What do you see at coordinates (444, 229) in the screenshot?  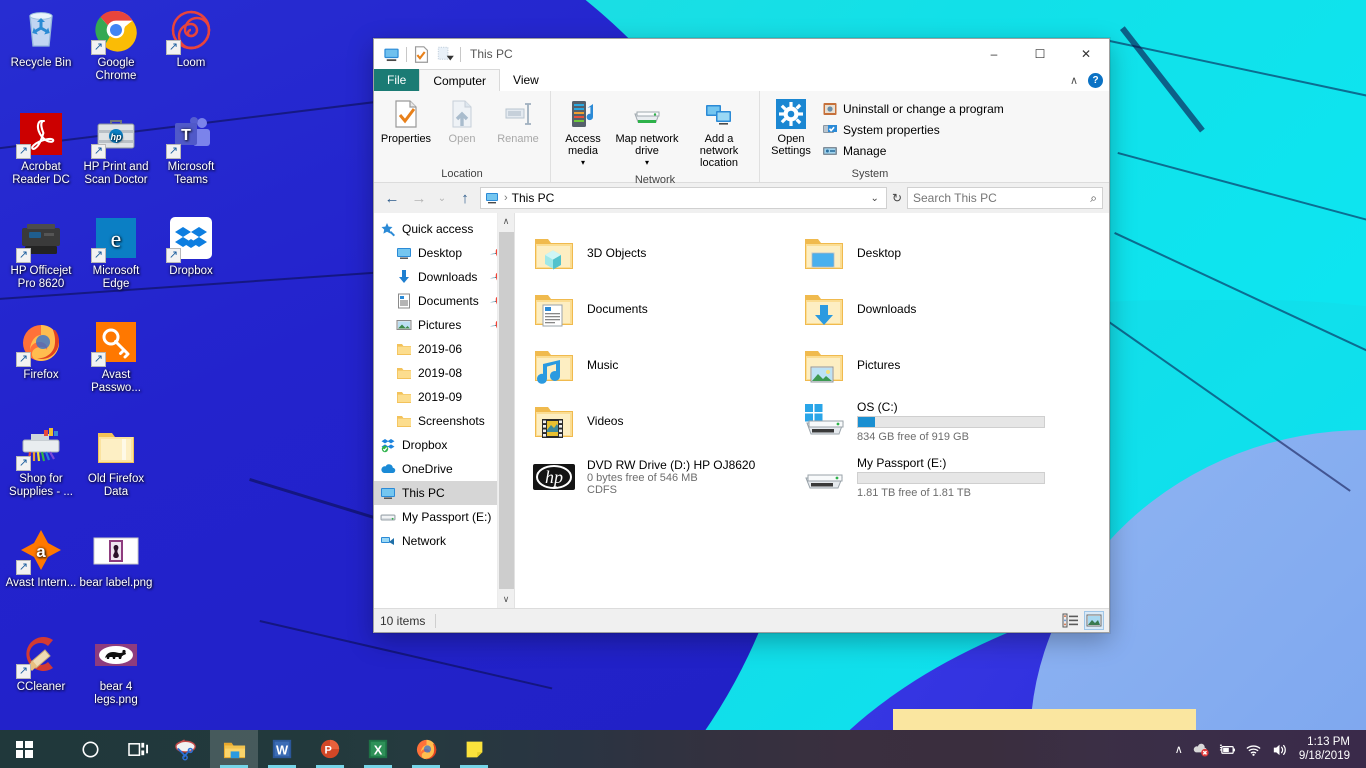 I see `sidebar-item-quick-access: Quick access` at bounding box center [444, 229].